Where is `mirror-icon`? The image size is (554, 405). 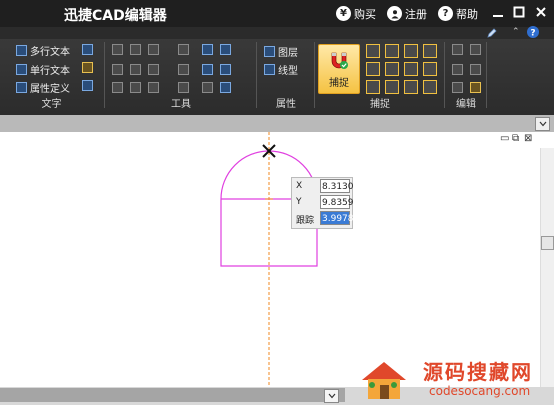 mirror-icon is located at coordinates (153, 49).